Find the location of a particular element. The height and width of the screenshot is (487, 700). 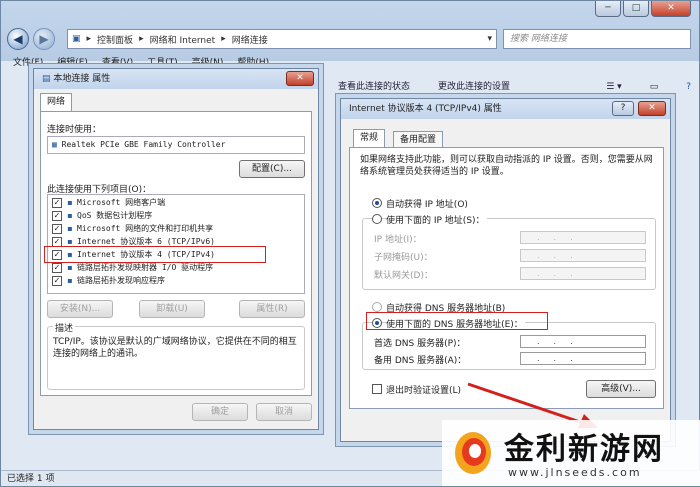

auto-ip-label: 自动获得 IP 地址(O) is located at coordinates (427, 203).